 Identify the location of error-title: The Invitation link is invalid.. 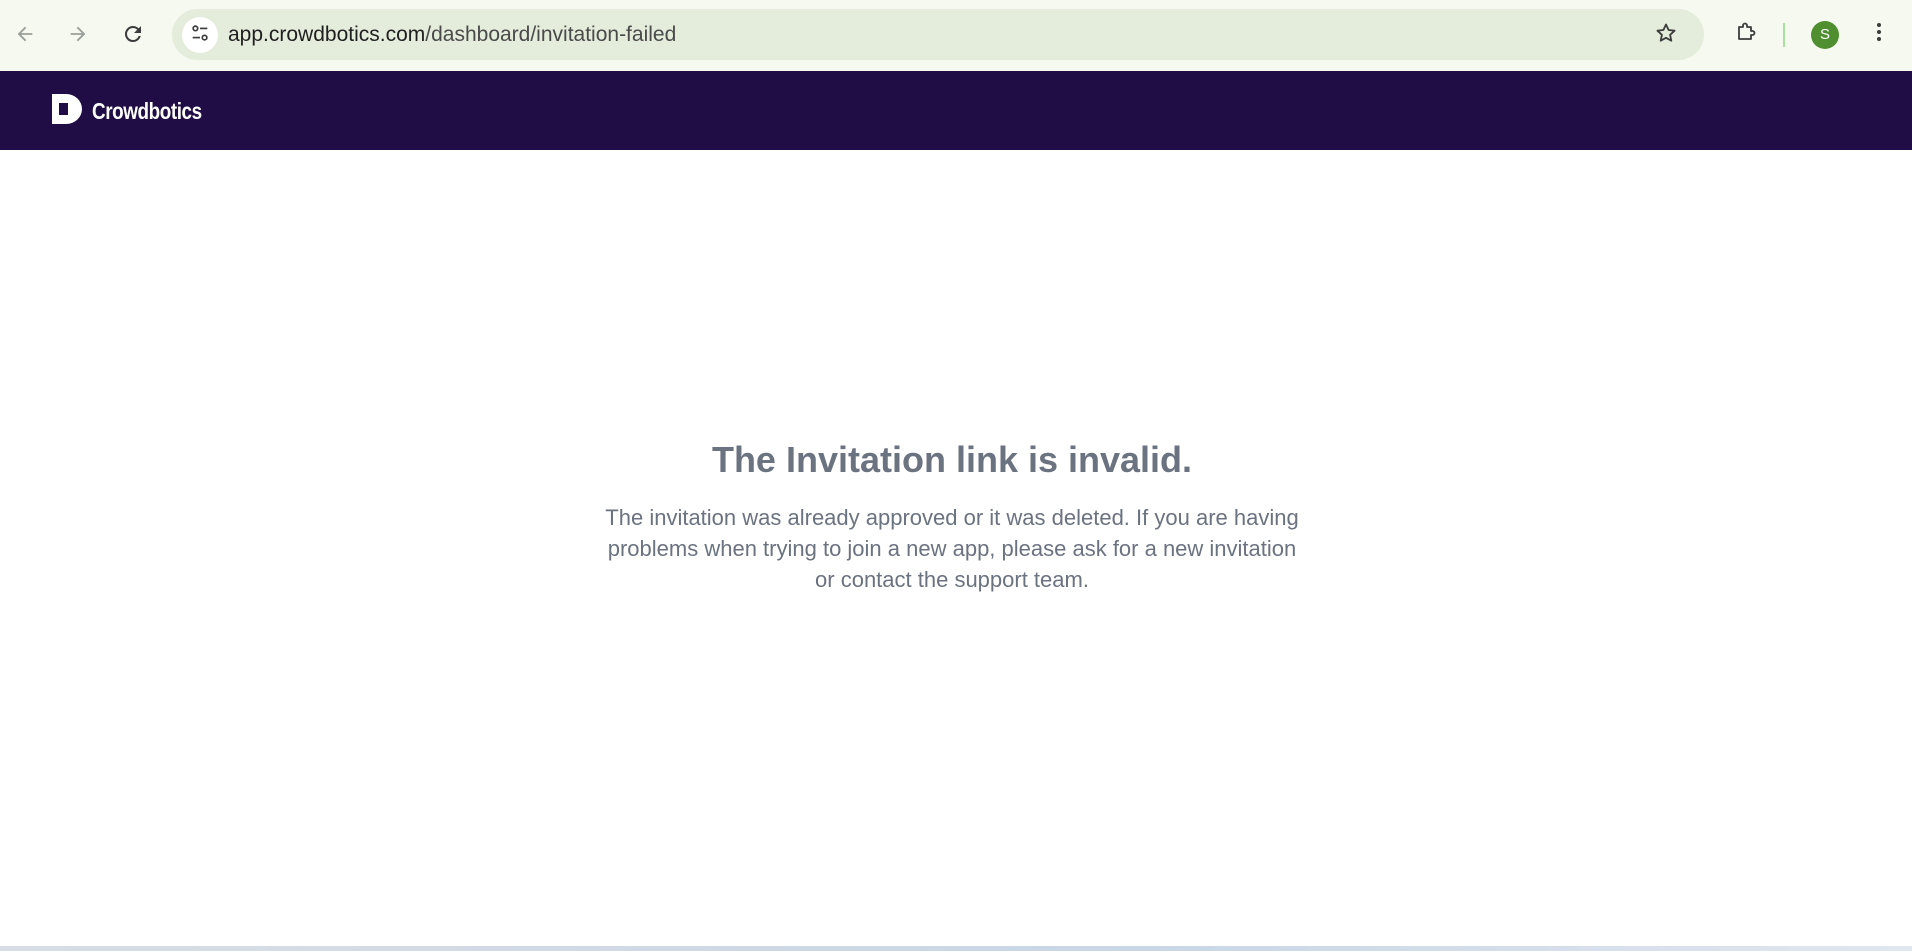
(952, 459).